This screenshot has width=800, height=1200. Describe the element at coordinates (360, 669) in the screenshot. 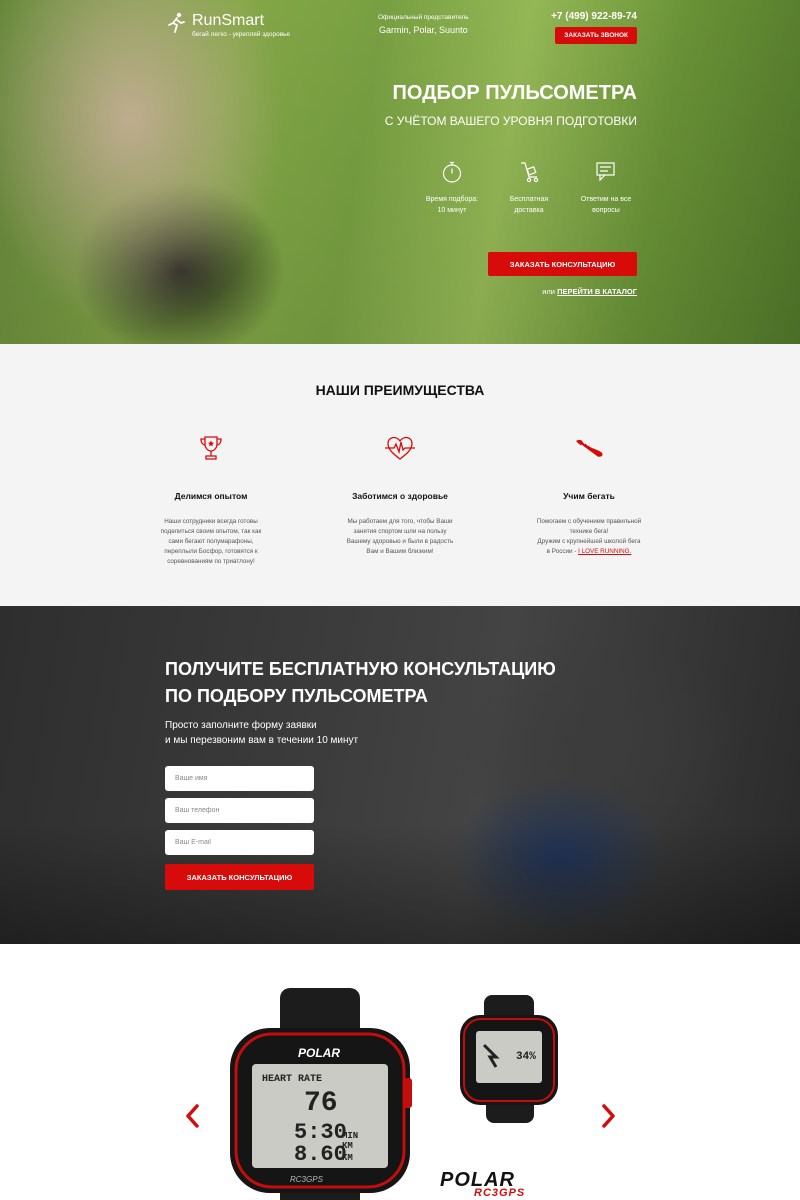

I see `consult-title-line: ПОЛУЧИТЕ БЕСПЛАТНУЮ КОНСУЛЬТАЦИЮ` at that location.